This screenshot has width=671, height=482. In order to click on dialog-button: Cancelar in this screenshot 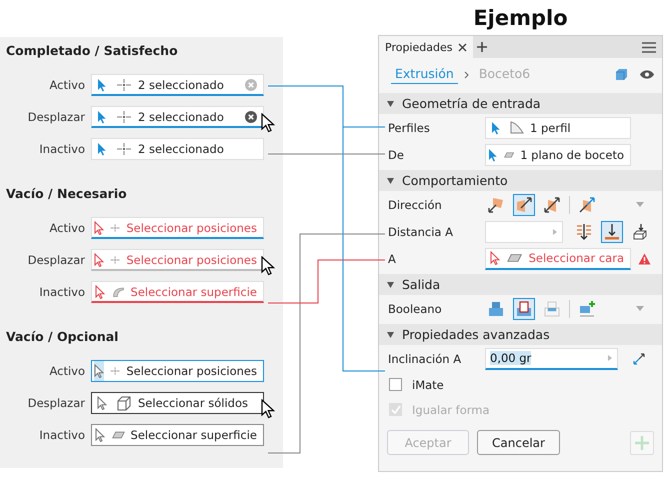, I will do `click(518, 442)`.